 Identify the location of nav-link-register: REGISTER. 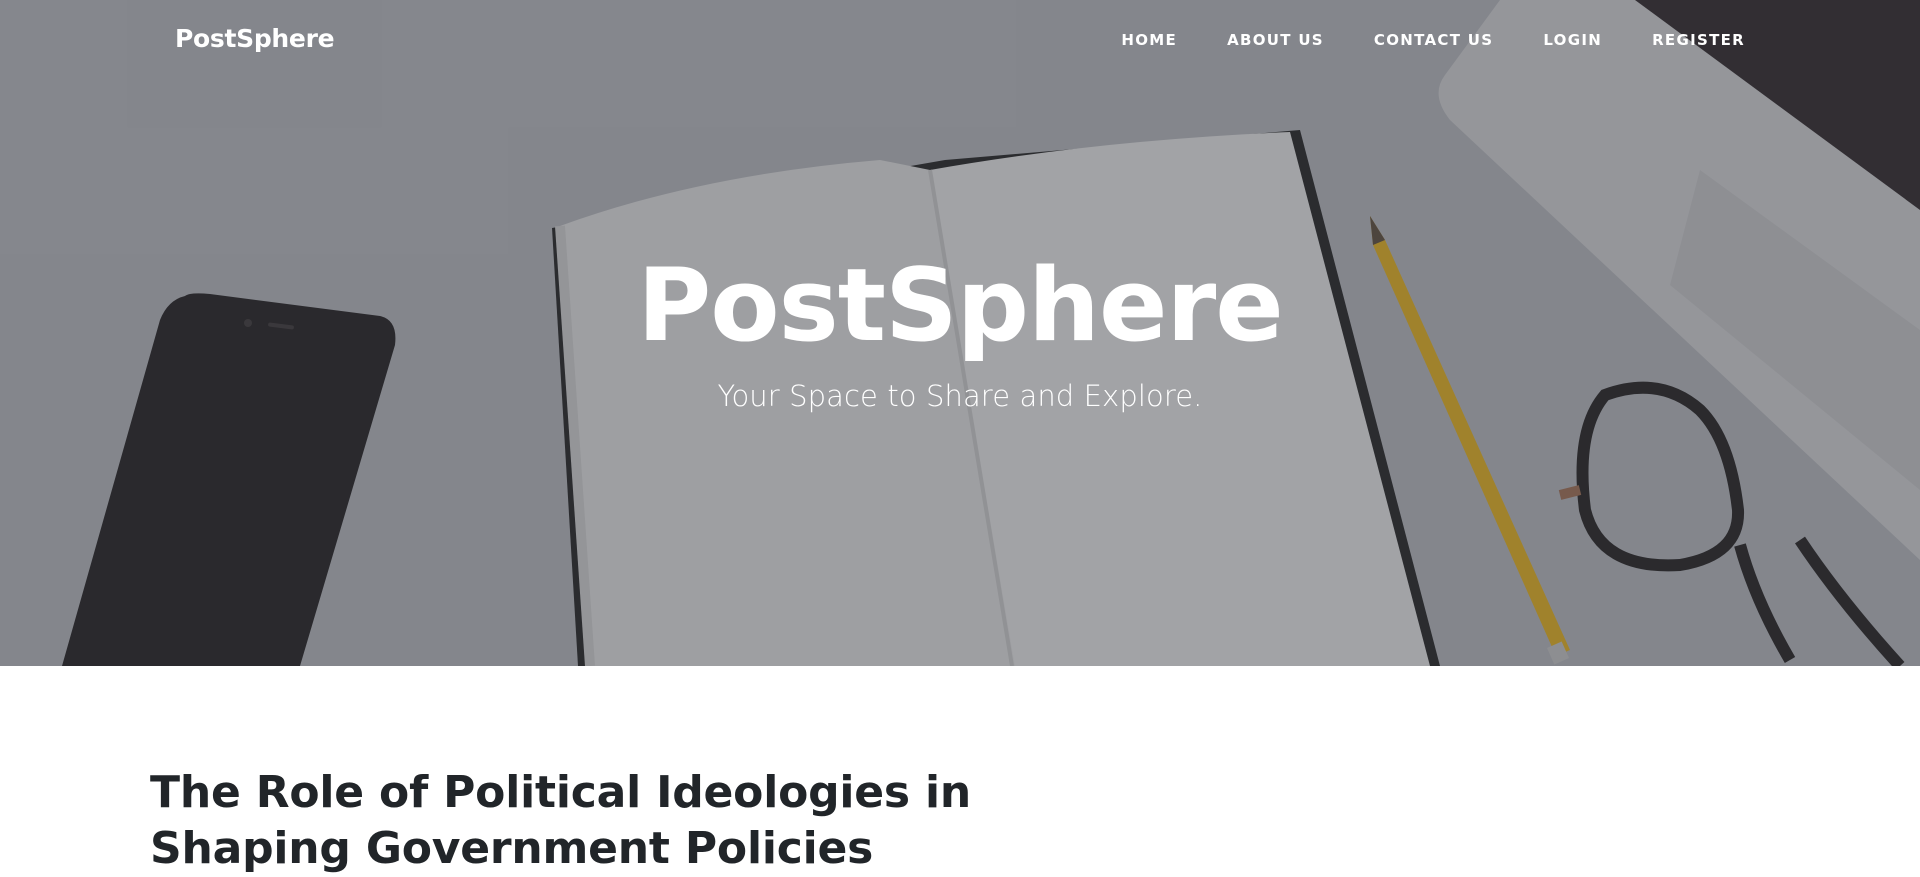
(1698, 40).